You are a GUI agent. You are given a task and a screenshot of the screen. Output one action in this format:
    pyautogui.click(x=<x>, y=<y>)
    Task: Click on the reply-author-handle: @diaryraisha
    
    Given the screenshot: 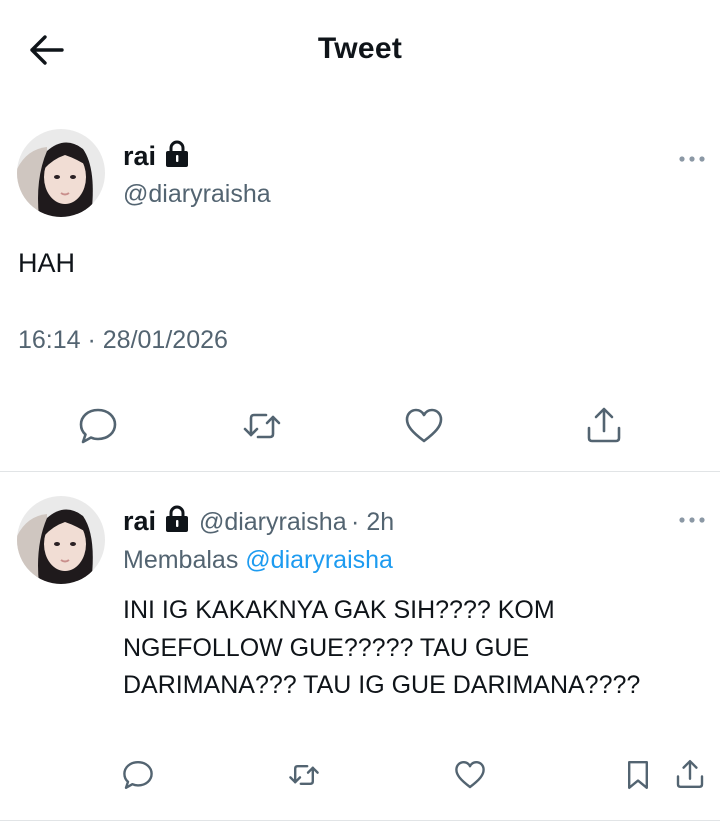 What is the action you would take?
    pyautogui.click(x=272, y=522)
    